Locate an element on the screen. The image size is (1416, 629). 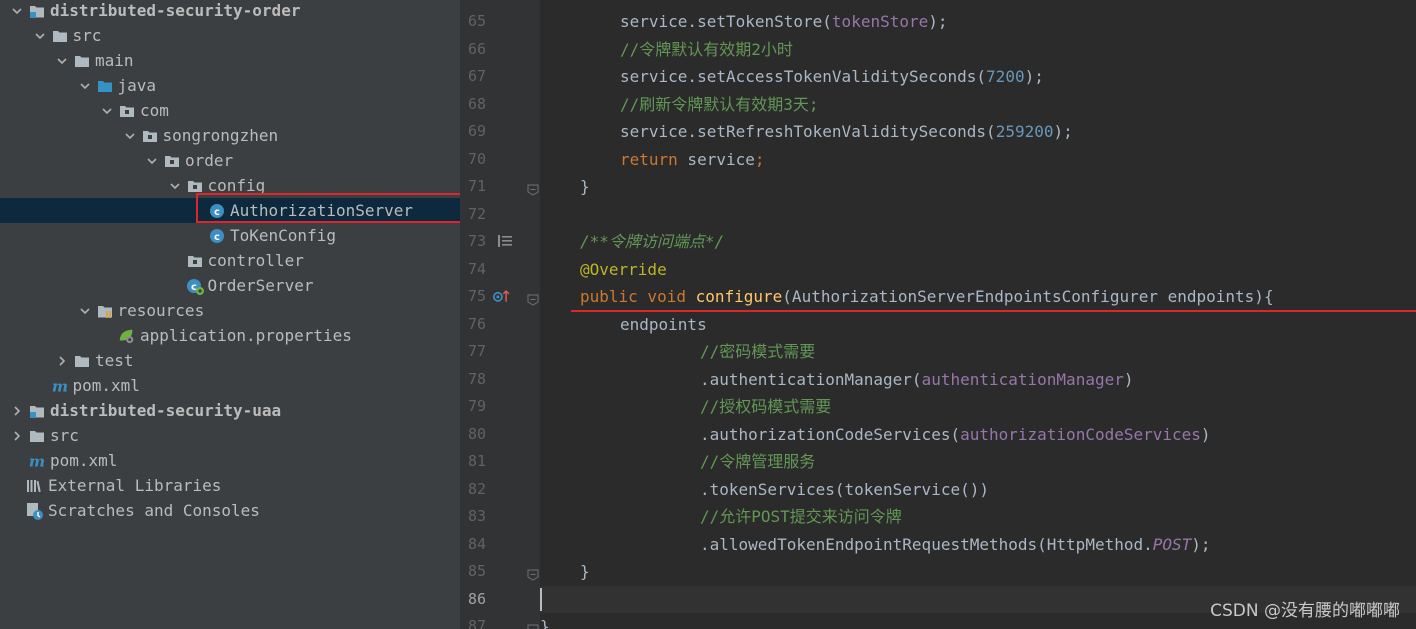
code-line: /**令牌访问端点*/ is located at coordinates (978, 241).